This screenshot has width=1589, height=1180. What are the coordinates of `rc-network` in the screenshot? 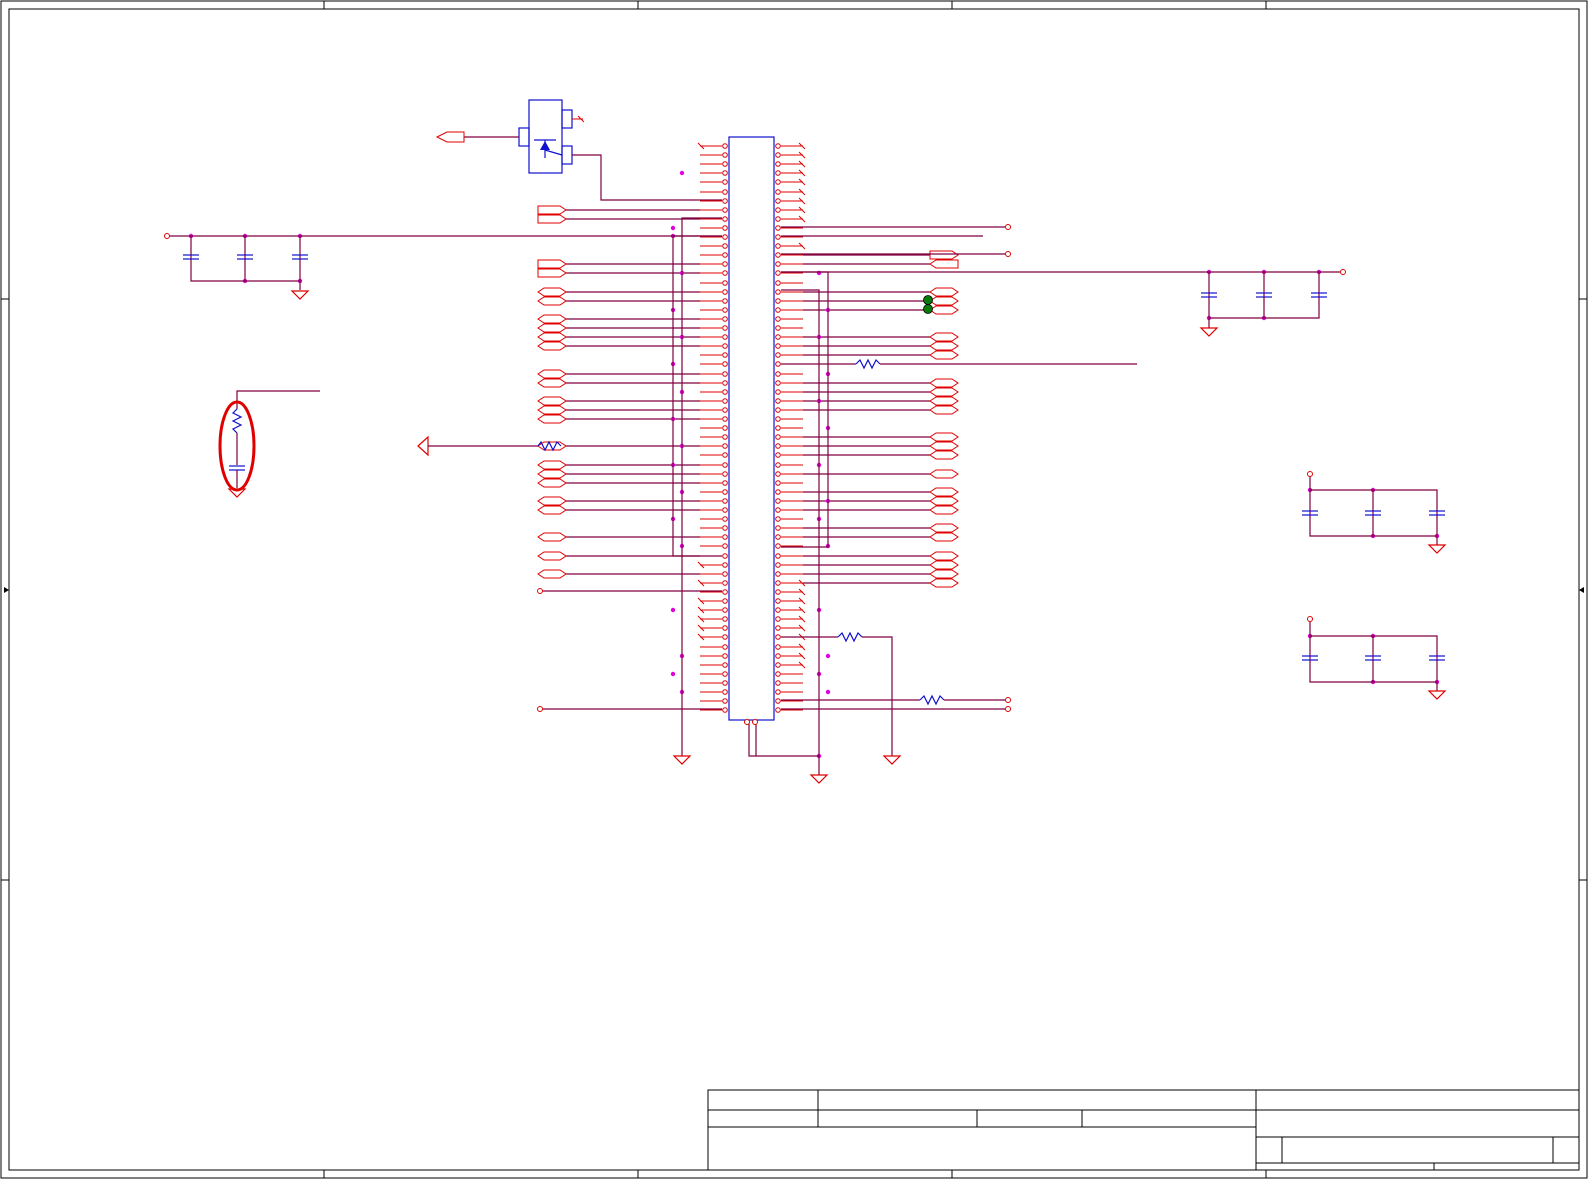 It's located at (273, 444).